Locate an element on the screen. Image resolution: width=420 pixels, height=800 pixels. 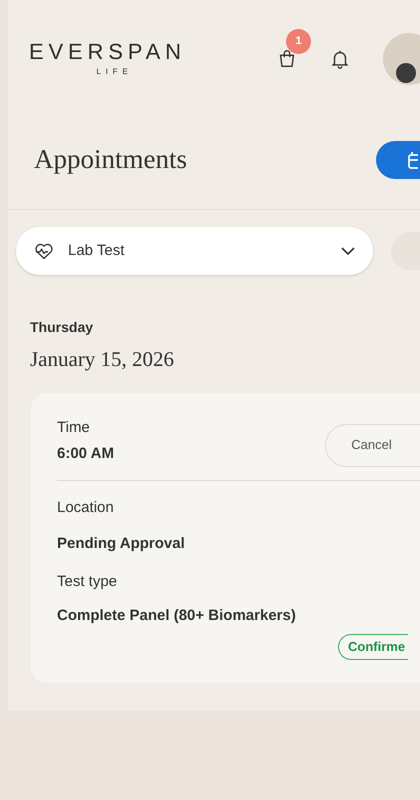
avatar is located at coordinates (401, 59).